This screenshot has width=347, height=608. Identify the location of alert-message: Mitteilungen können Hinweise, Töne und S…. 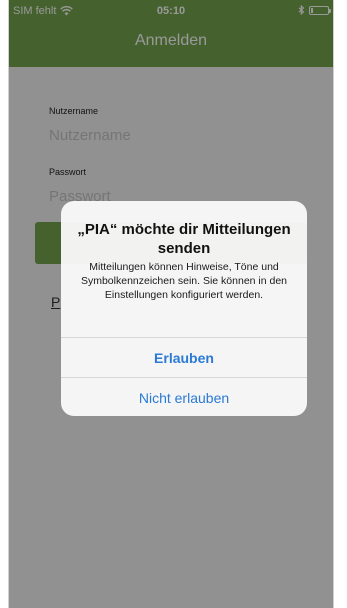
(184, 281).